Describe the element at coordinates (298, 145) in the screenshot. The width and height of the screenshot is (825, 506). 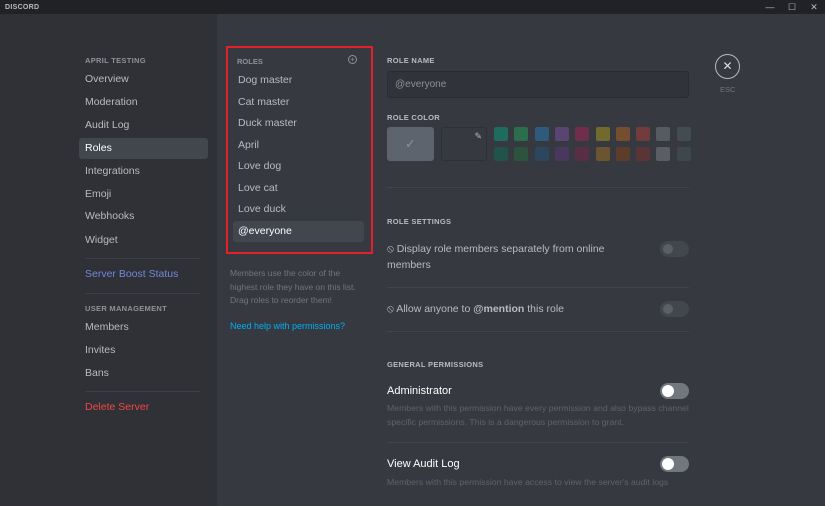
I see `role-item: April` at that location.